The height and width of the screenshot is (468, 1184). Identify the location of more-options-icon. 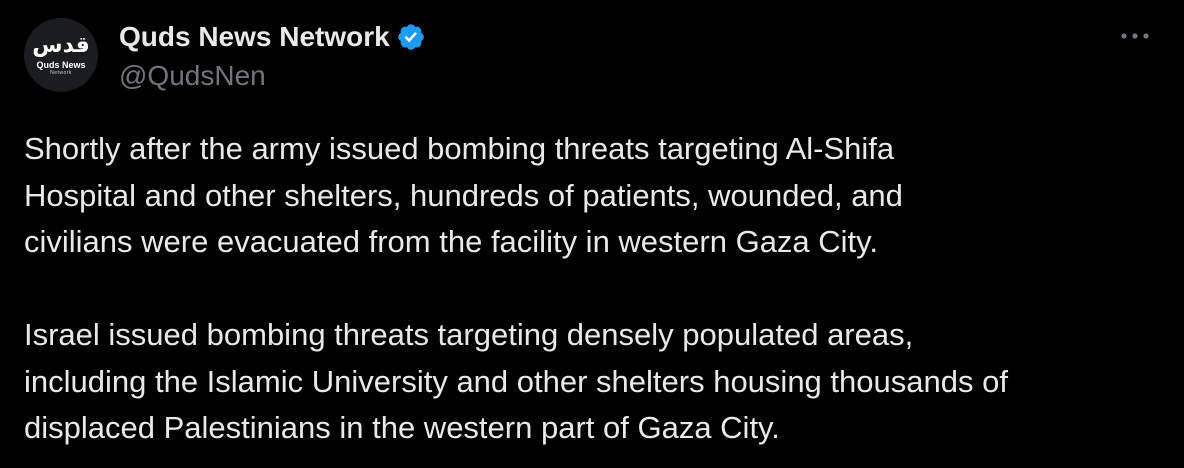
(1135, 36).